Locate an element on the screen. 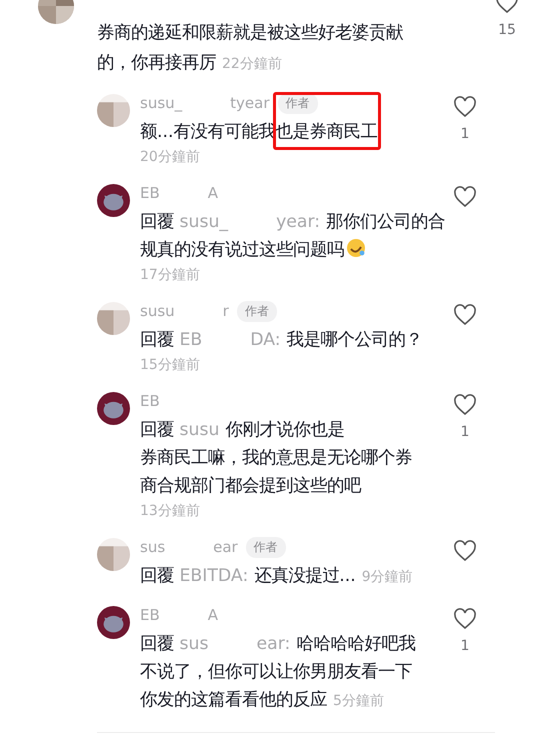 Image resolution: width=558 pixels, height=740 pixels. timestamp: 17分鐘前 is located at coordinates (170, 275).